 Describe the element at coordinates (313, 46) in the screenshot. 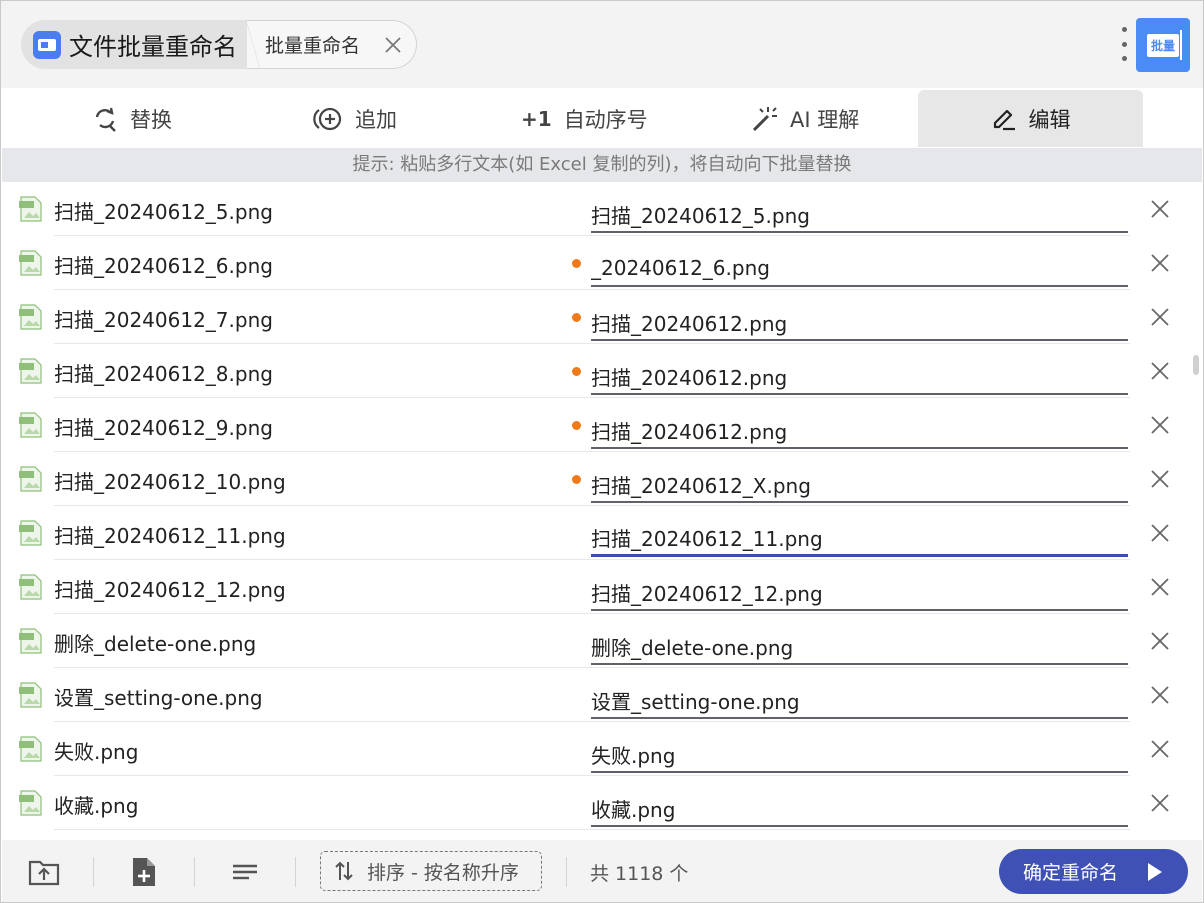

I see `sub-tab-label: 批量重命名` at that location.